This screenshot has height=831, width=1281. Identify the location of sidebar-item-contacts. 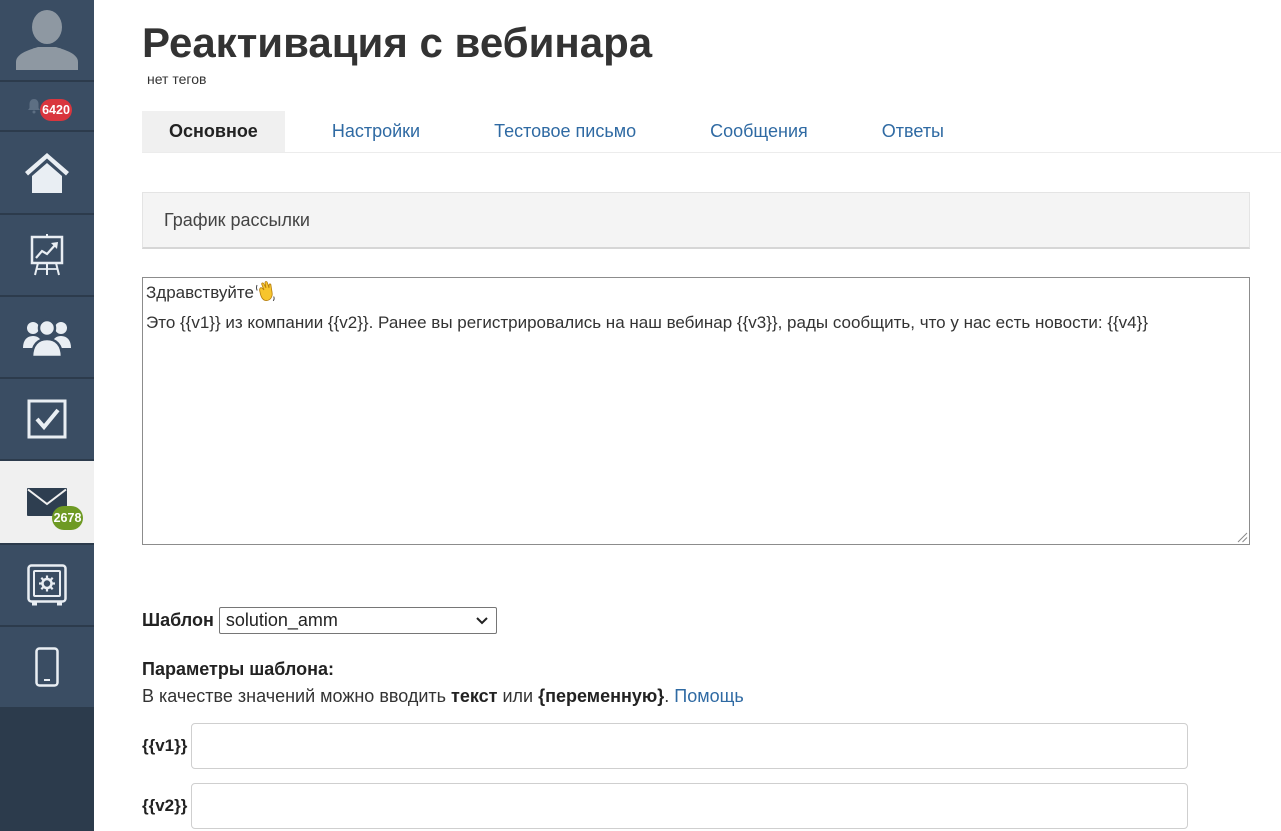
(47, 338).